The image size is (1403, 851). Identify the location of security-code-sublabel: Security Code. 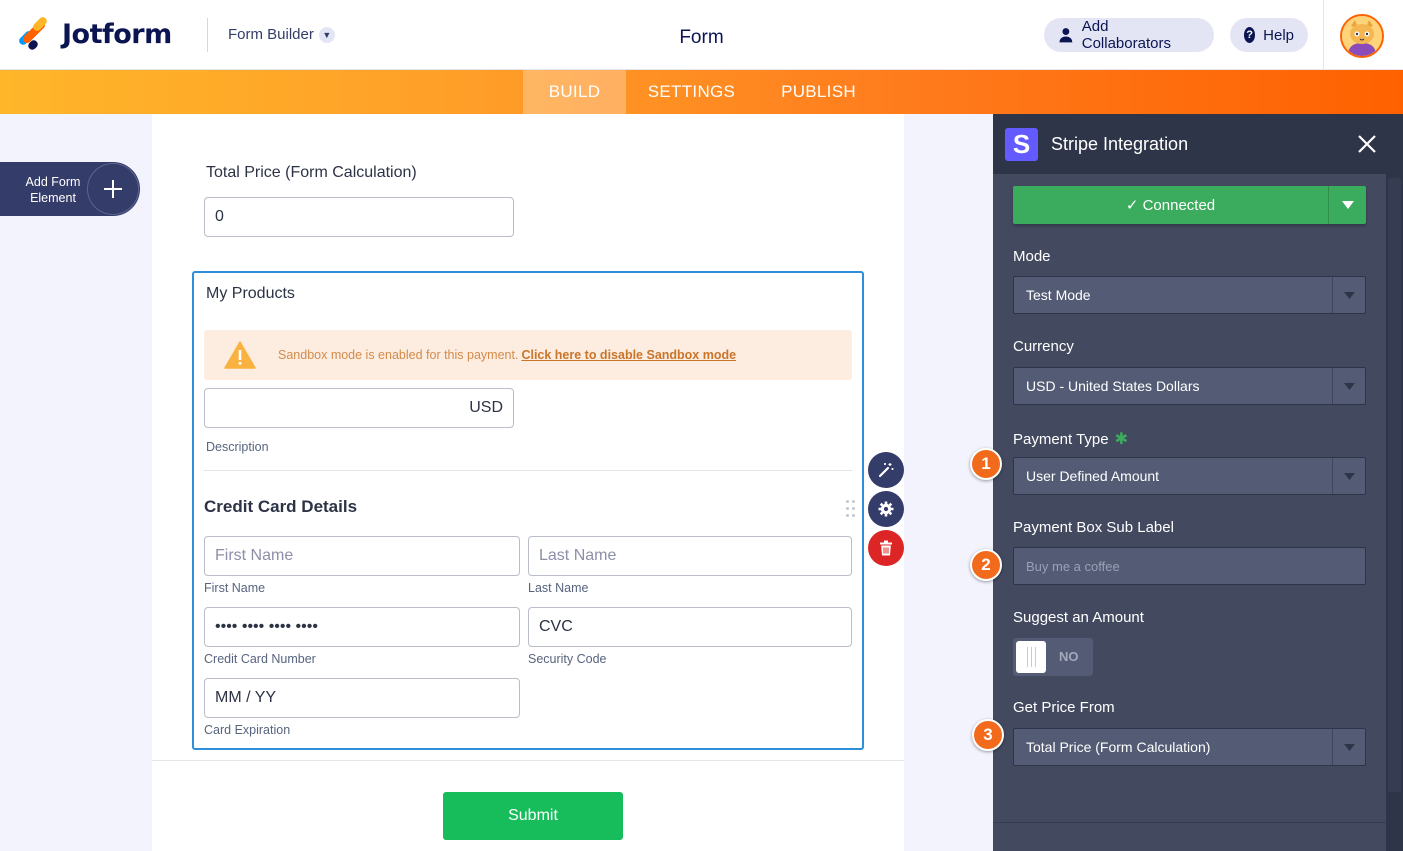
(567, 659).